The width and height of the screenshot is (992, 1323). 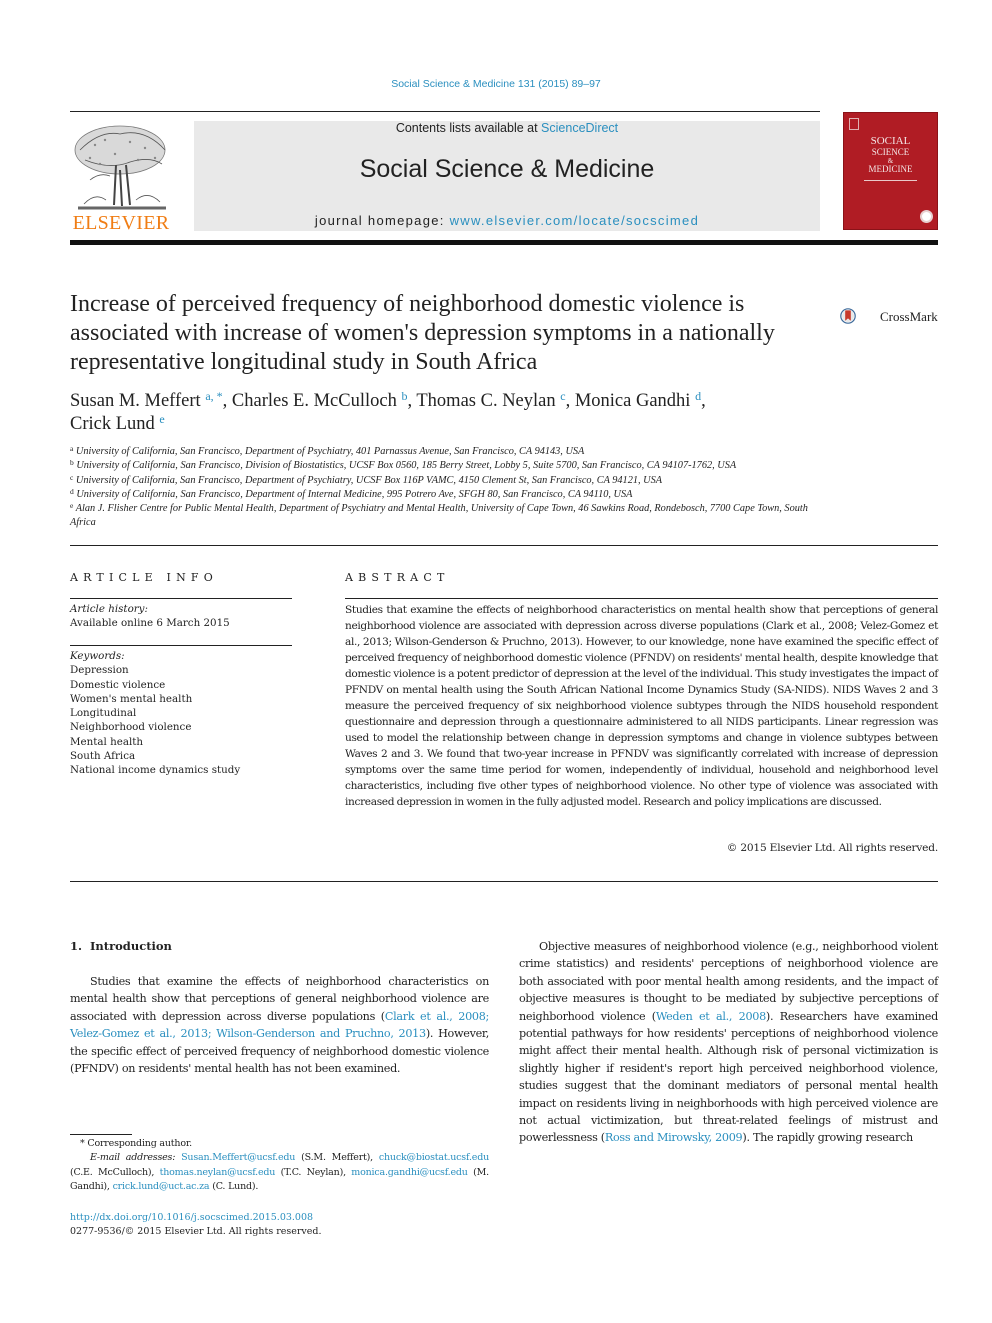 What do you see at coordinates (72, 477) in the screenshot?
I see `affiliation-key: c` at bounding box center [72, 477].